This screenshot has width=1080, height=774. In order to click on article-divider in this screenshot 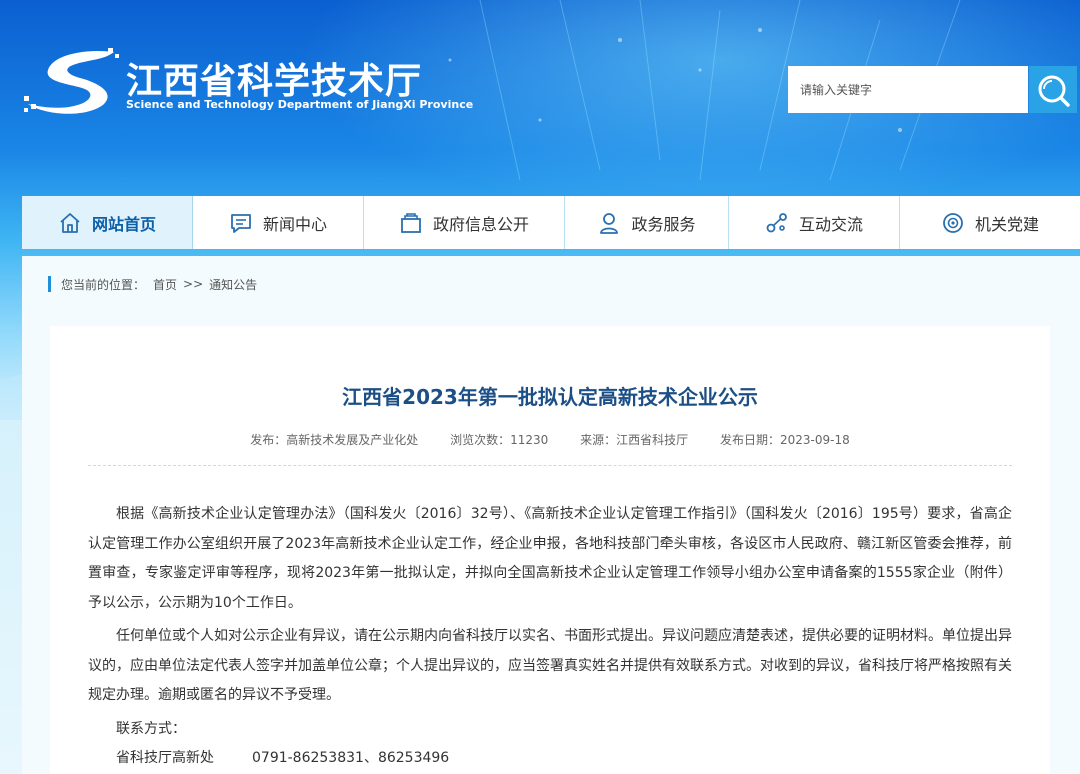, I will do `click(550, 465)`.